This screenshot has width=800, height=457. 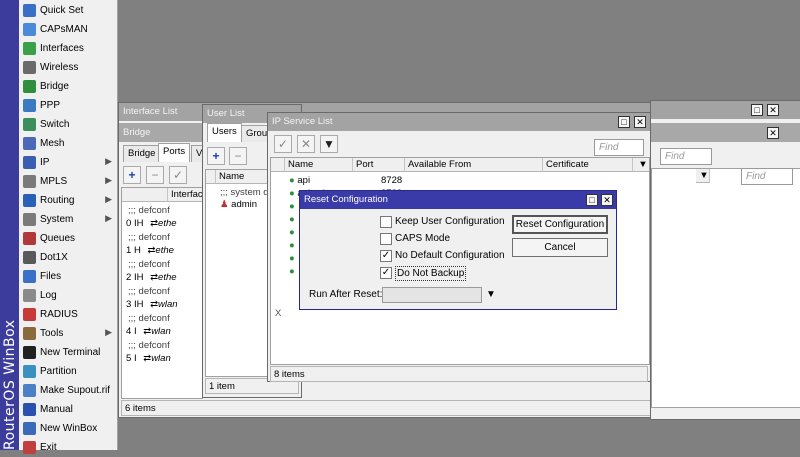 I want to click on add-port-button: +, so click(x=132, y=175).